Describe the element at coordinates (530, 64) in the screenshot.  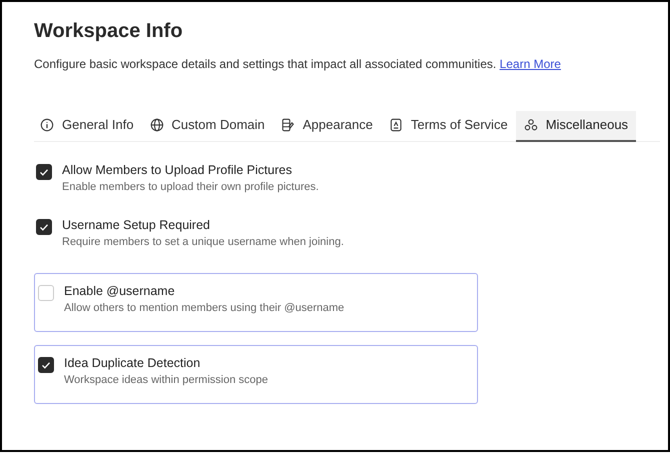
I see `learn-more-link: Learn More` at that location.